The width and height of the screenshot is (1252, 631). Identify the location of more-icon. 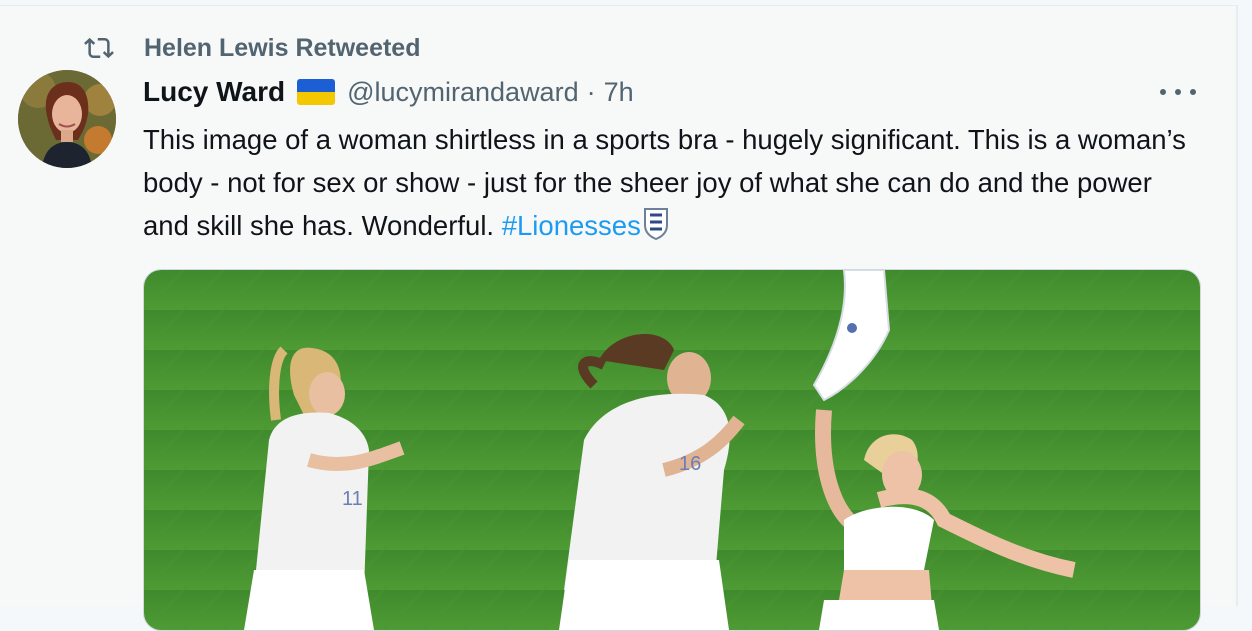
(1178, 92).